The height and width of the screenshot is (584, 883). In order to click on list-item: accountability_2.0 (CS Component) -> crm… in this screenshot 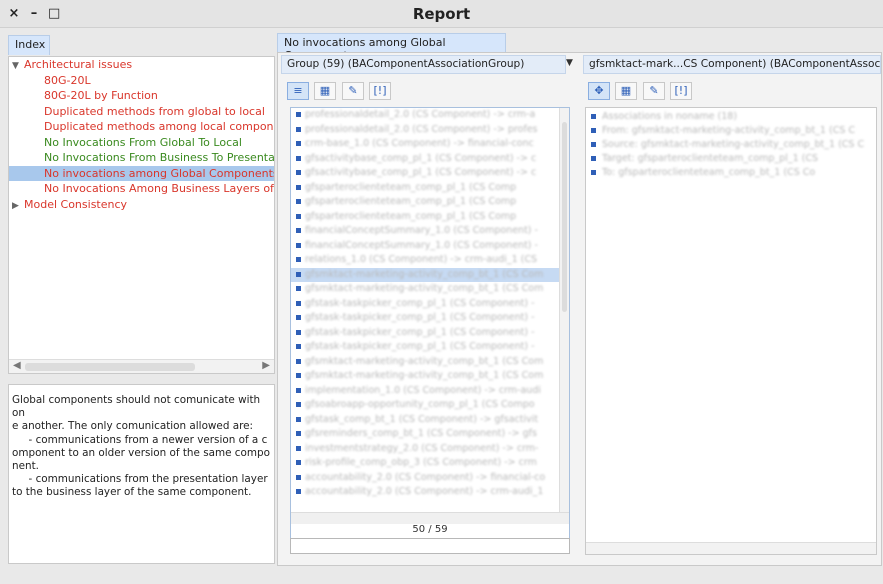, I will do `click(430, 492)`.